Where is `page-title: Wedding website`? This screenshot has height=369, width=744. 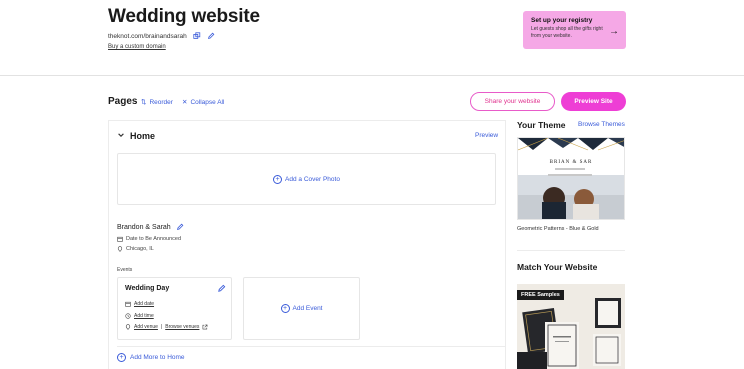 page-title: Wedding website is located at coordinates (184, 16).